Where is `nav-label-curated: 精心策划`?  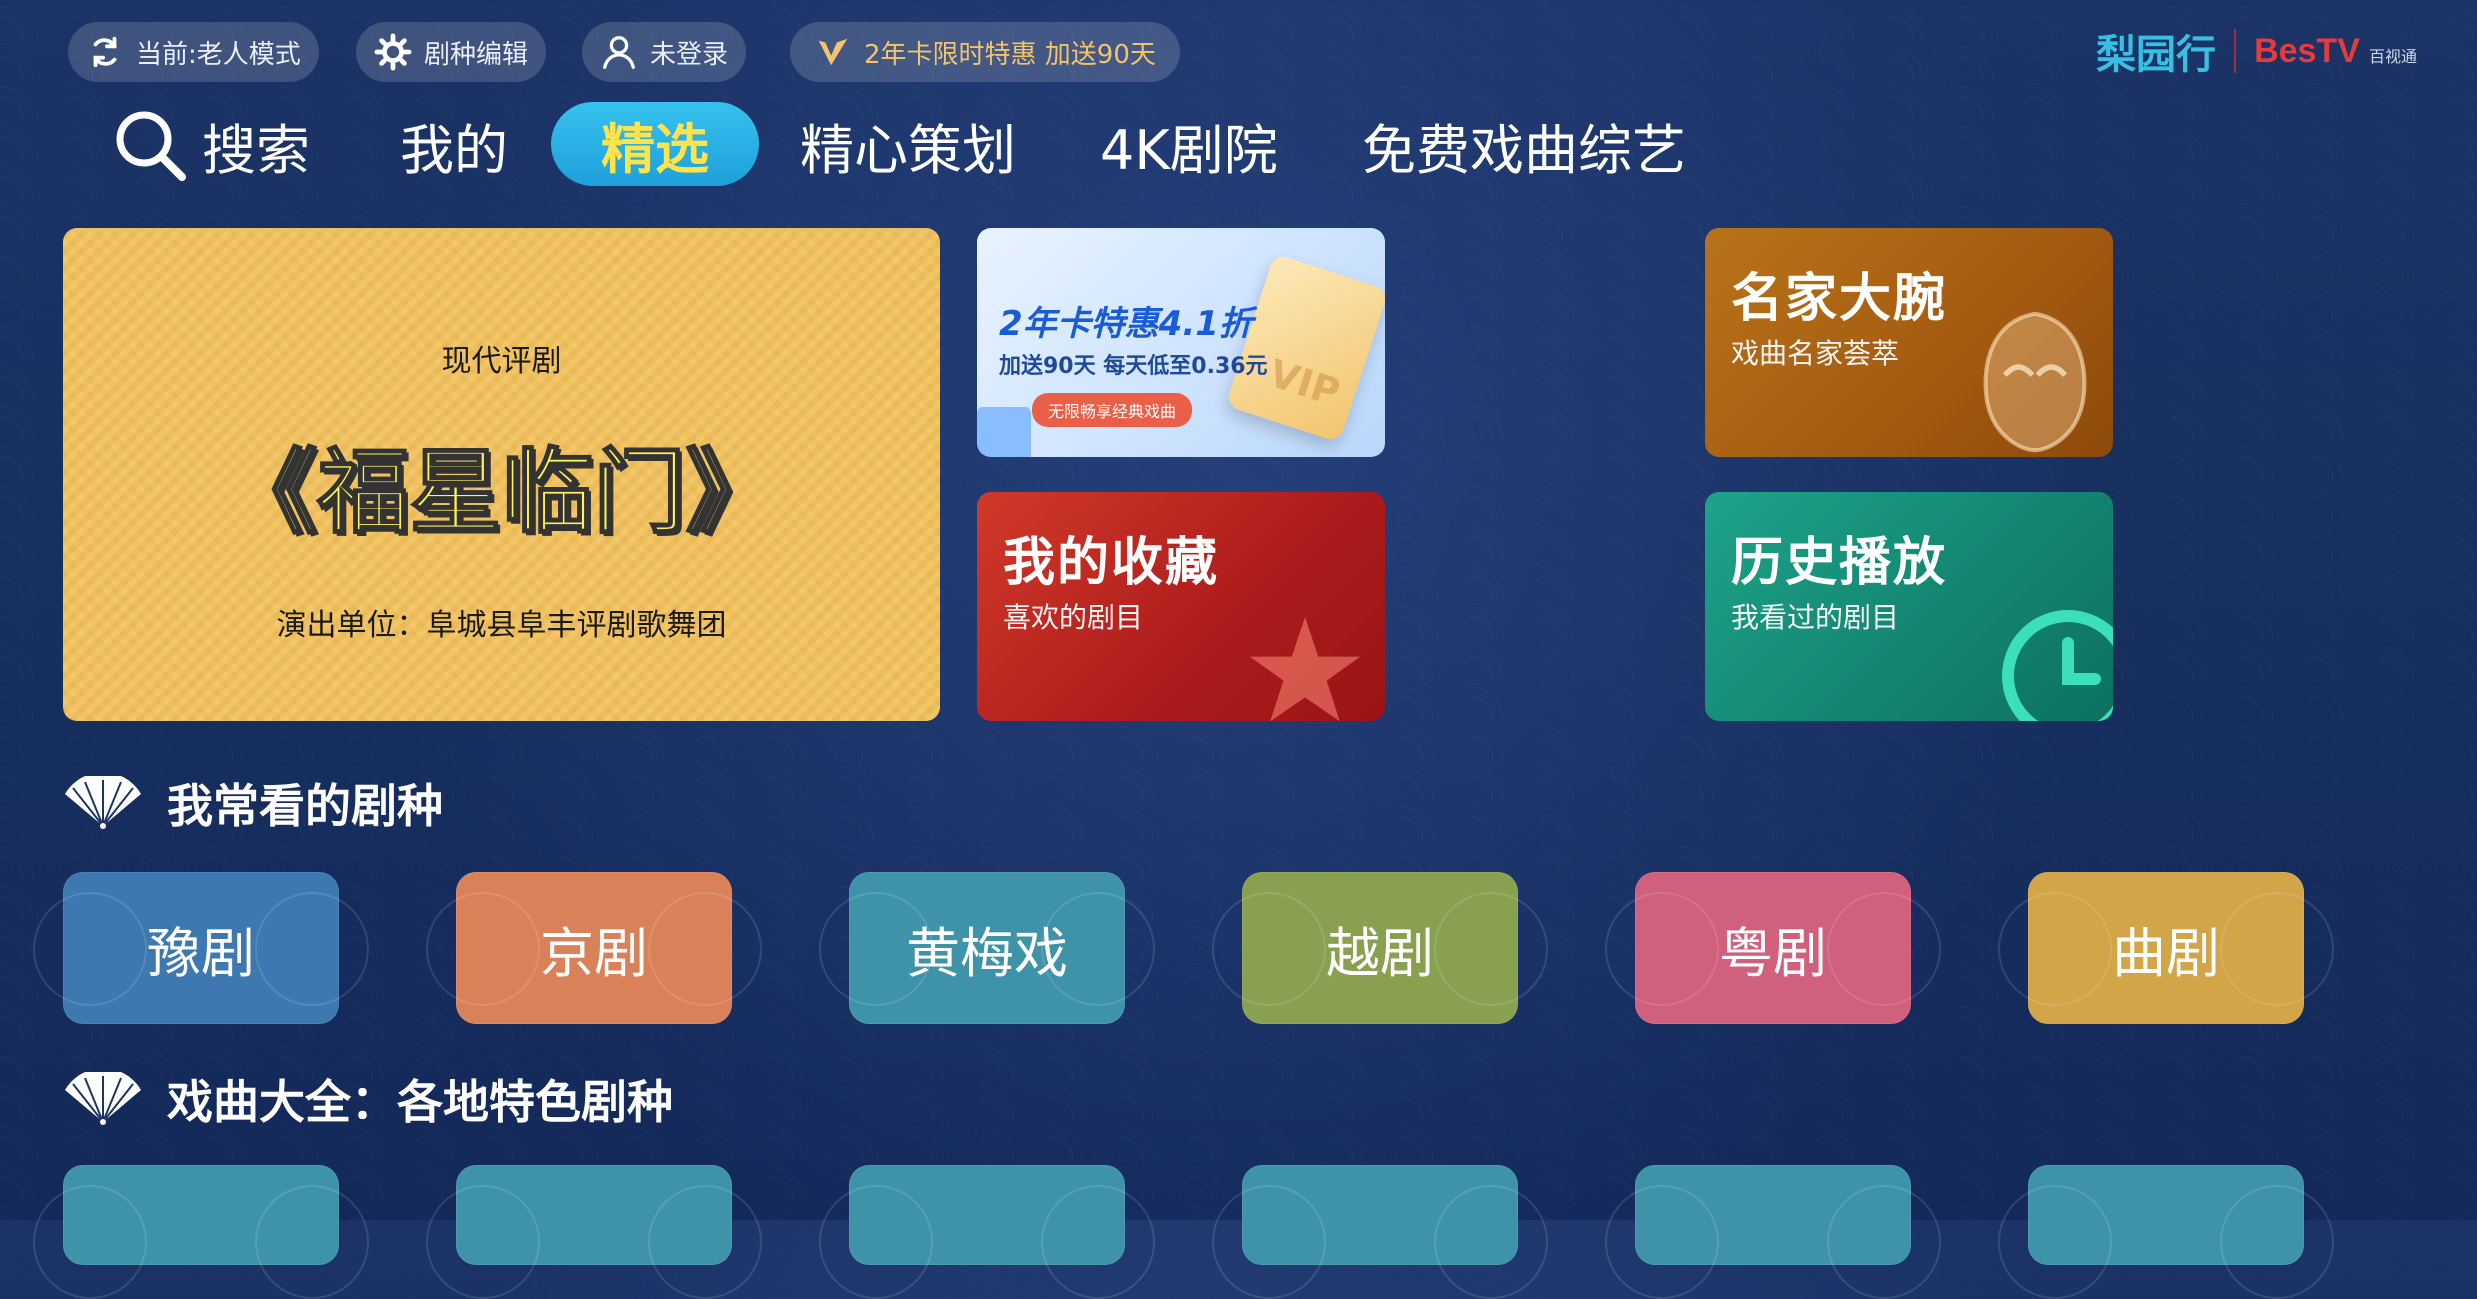
nav-label-curated: 精心策划 is located at coordinates (908, 150).